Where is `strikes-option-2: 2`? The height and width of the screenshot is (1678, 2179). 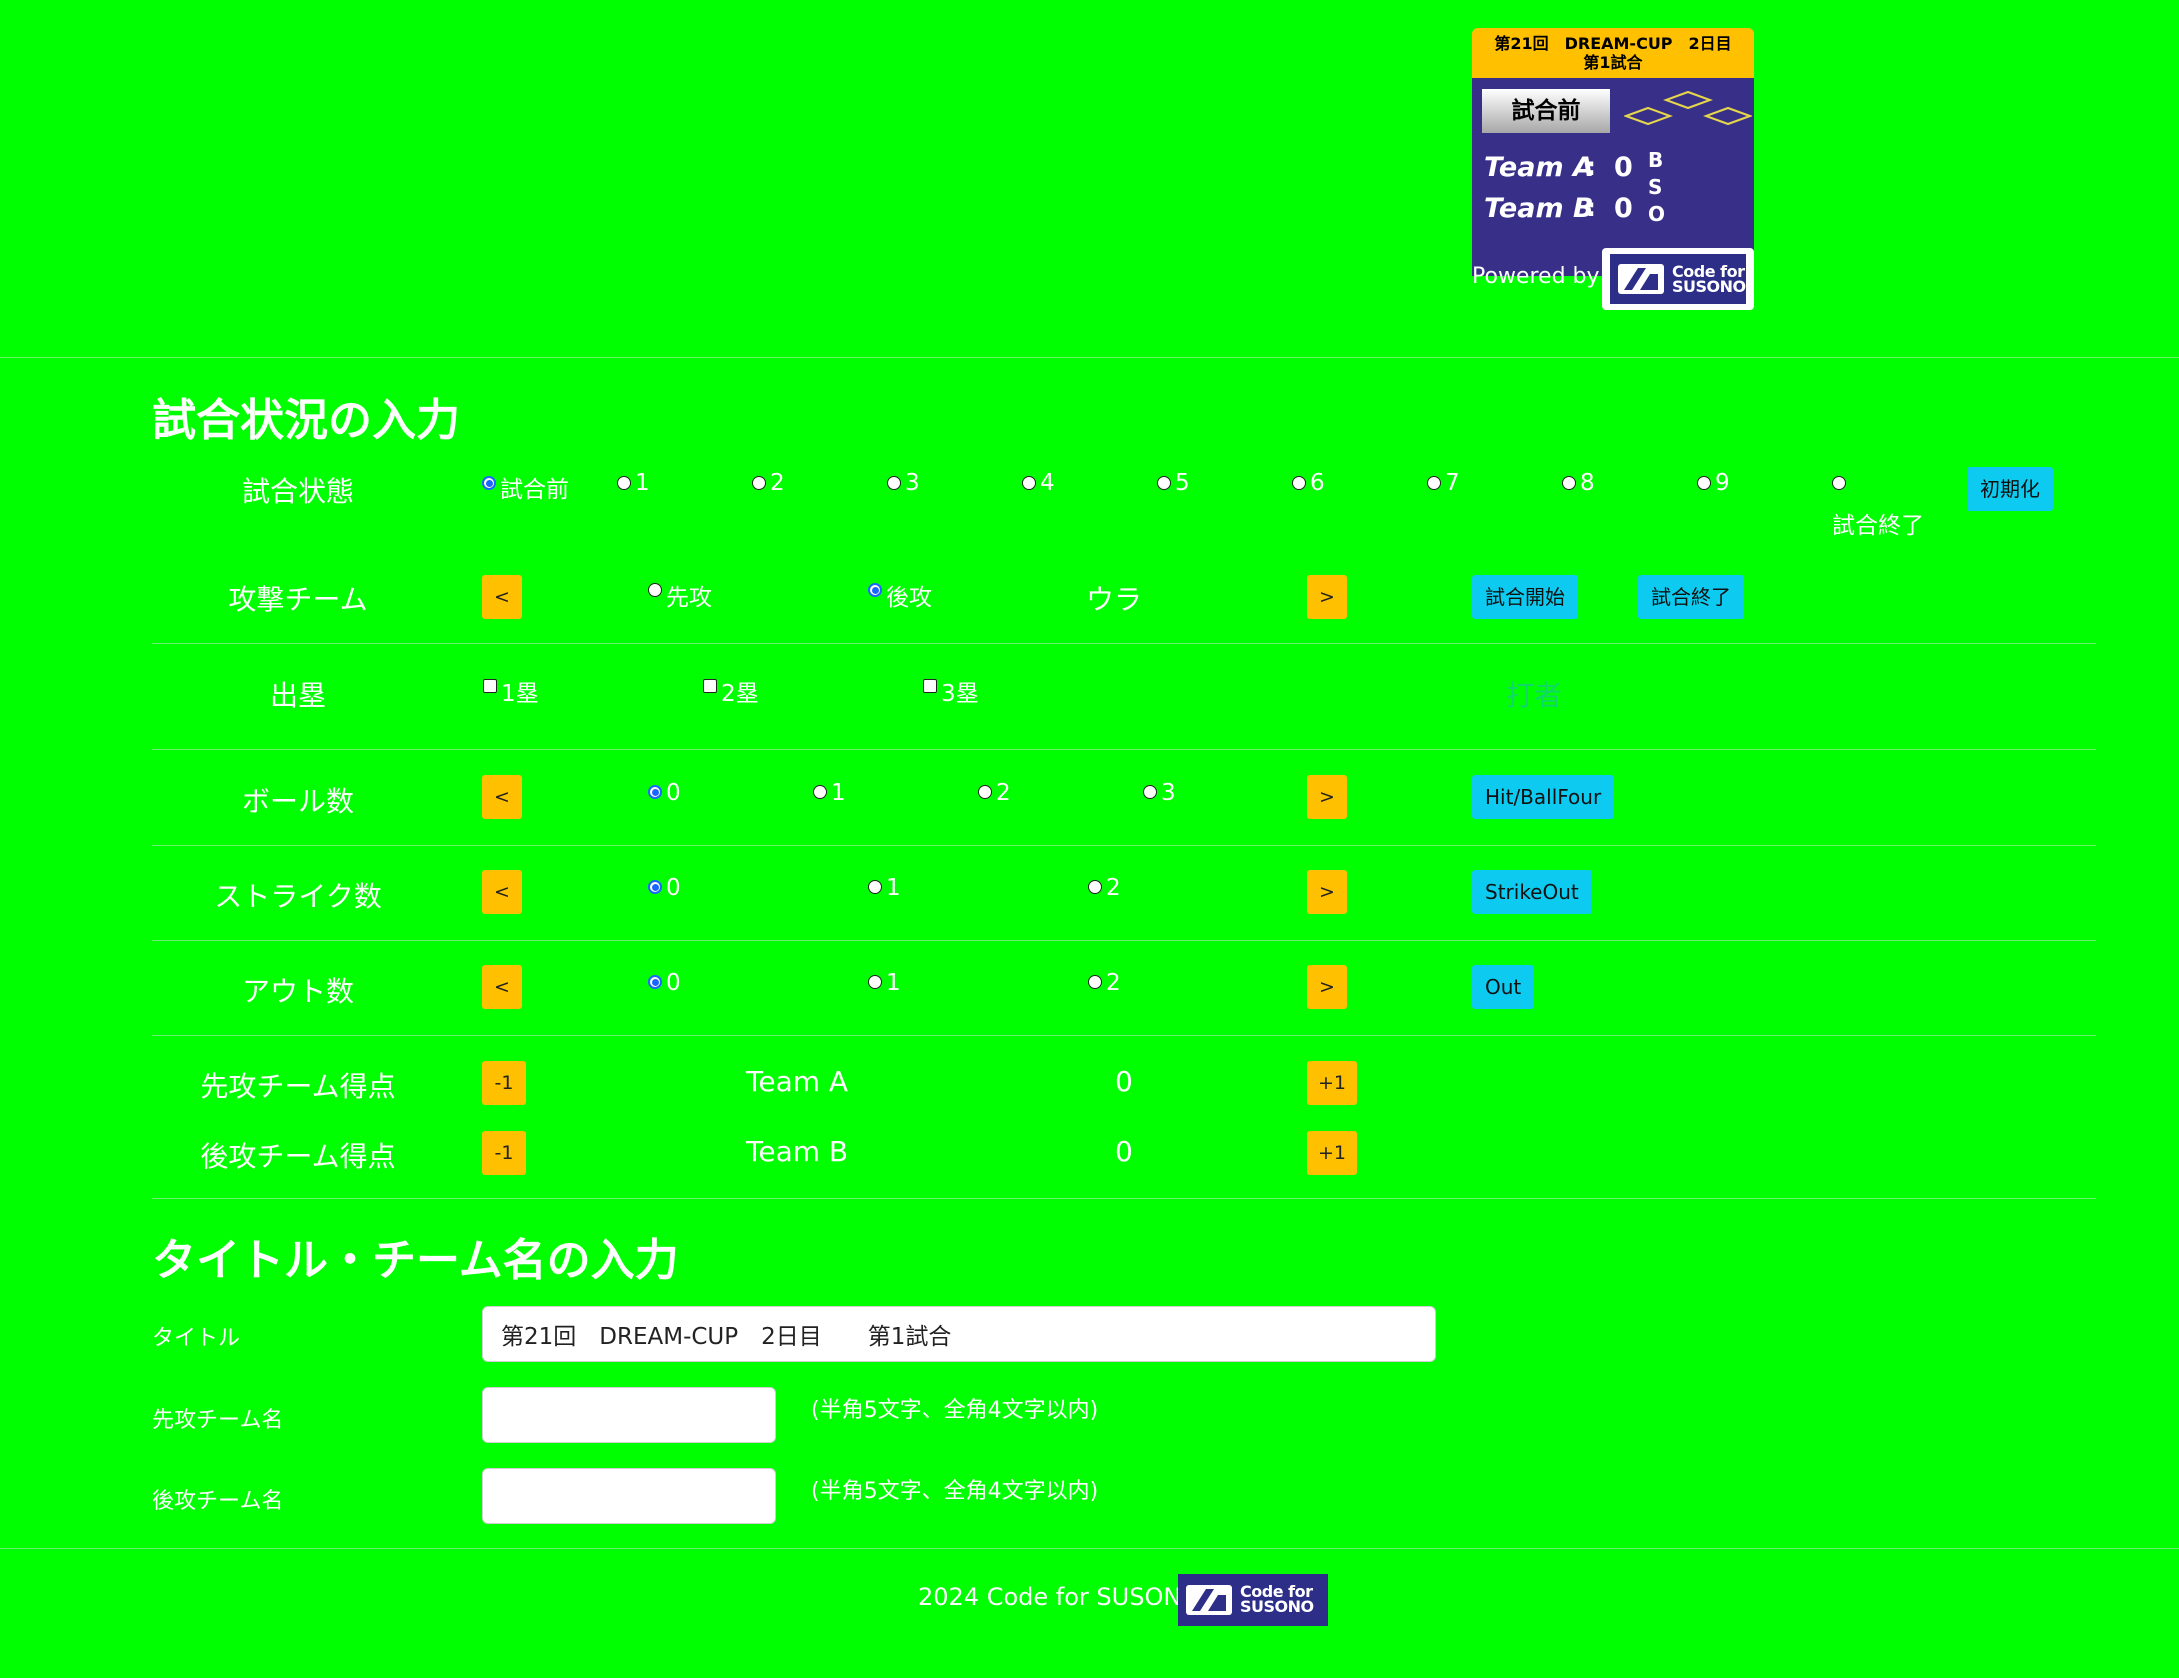 strikes-option-2: 2 is located at coordinates (1113, 888).